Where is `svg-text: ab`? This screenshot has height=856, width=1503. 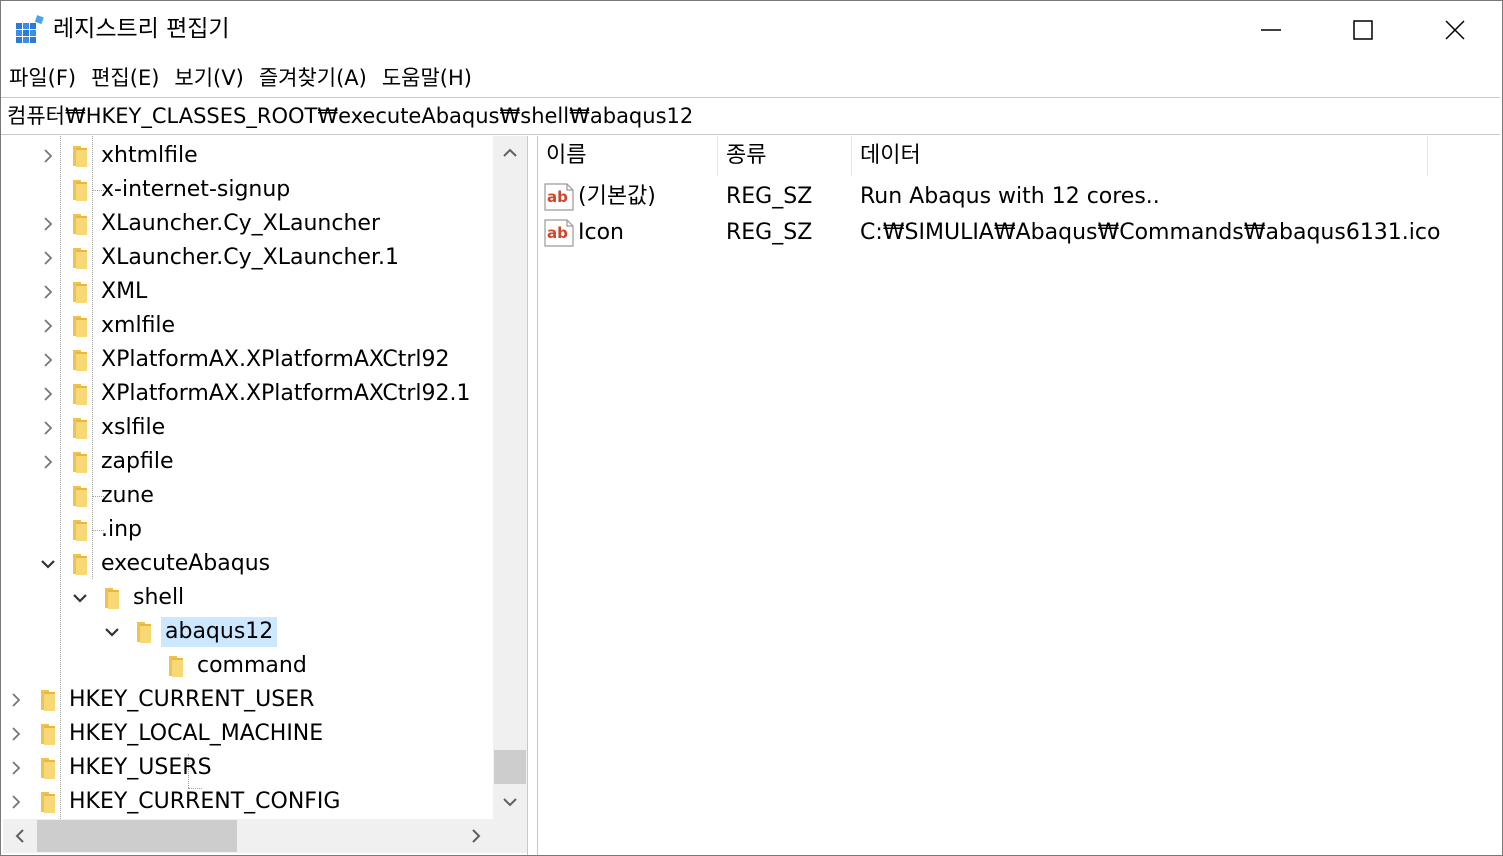 svg-text: ab is located at coordinates (557, 233).